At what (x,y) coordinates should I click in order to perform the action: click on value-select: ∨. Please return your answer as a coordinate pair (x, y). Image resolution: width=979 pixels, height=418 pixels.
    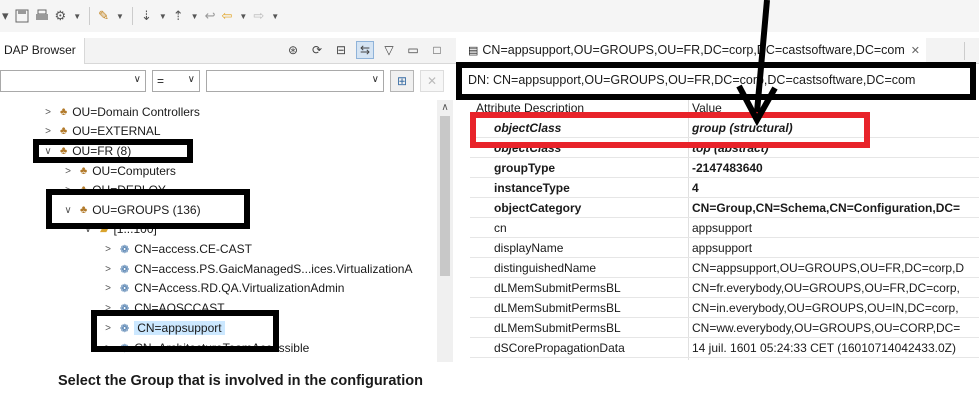
    Looking at the image, I should click on (295, 81).